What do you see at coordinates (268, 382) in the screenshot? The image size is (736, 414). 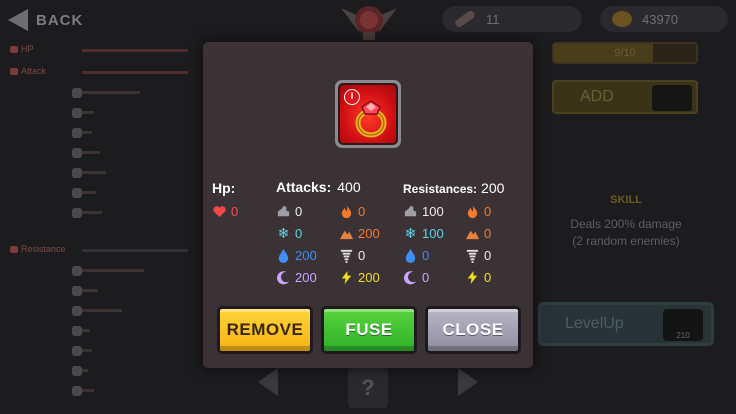 I see `previous-arrow-icon` at bounding box center [268, 382].